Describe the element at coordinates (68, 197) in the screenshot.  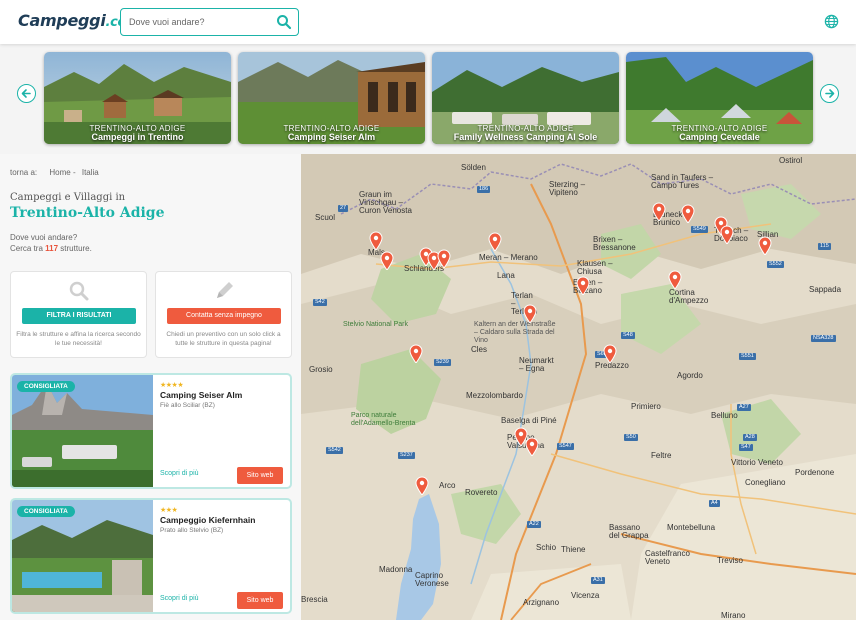
I see `page-subtitle: Campeggi e Villaggi in` at that location.